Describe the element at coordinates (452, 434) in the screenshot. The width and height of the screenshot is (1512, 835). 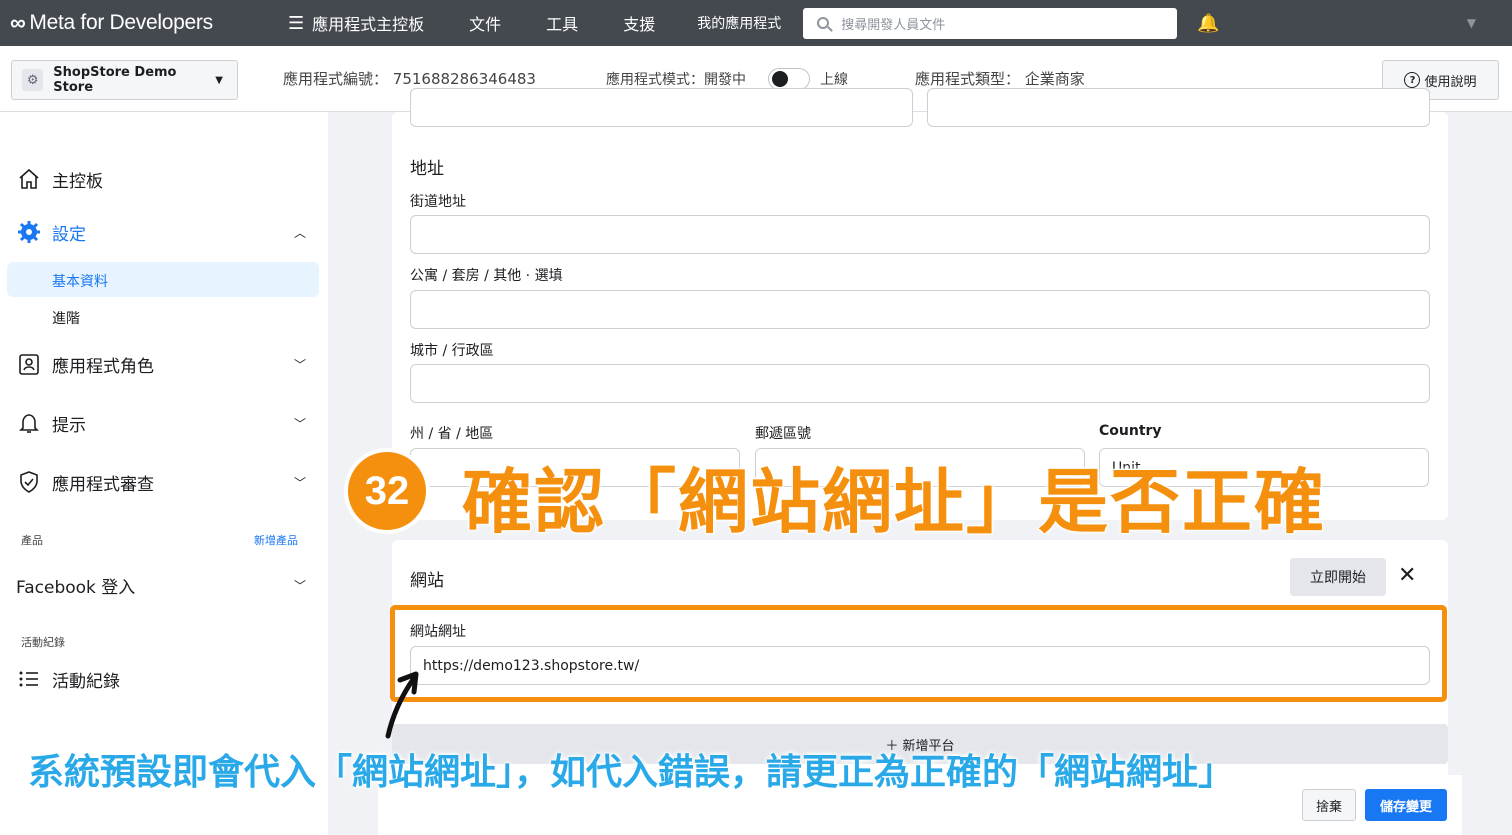
I see `state-label: 州 / 省 / 地區` at that location.